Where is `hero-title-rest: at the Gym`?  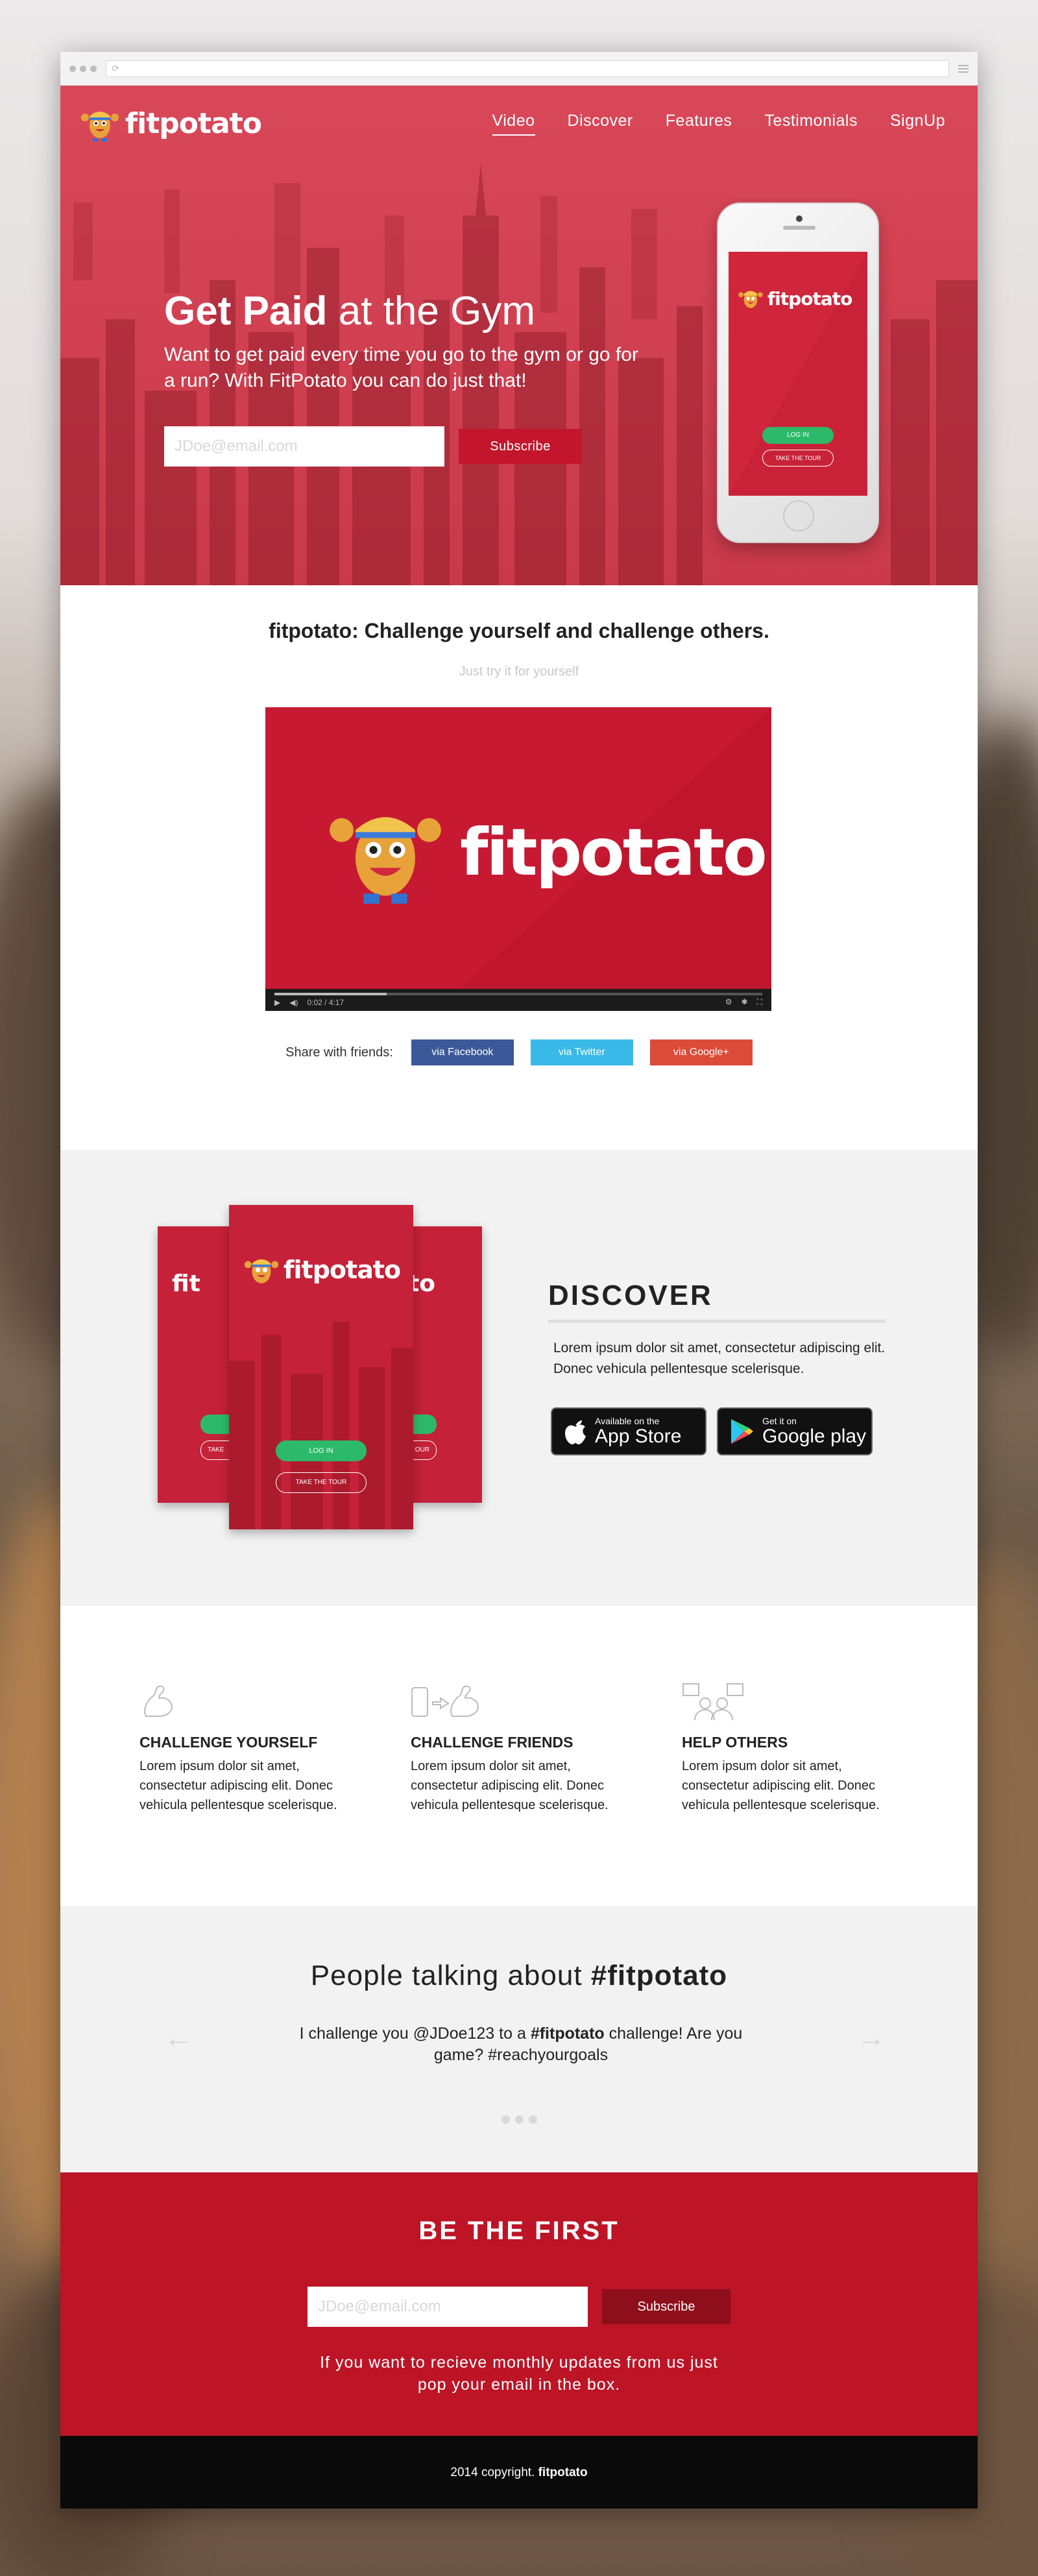
hero-title-rest: at the Gym is located at coordinates (431, 311).